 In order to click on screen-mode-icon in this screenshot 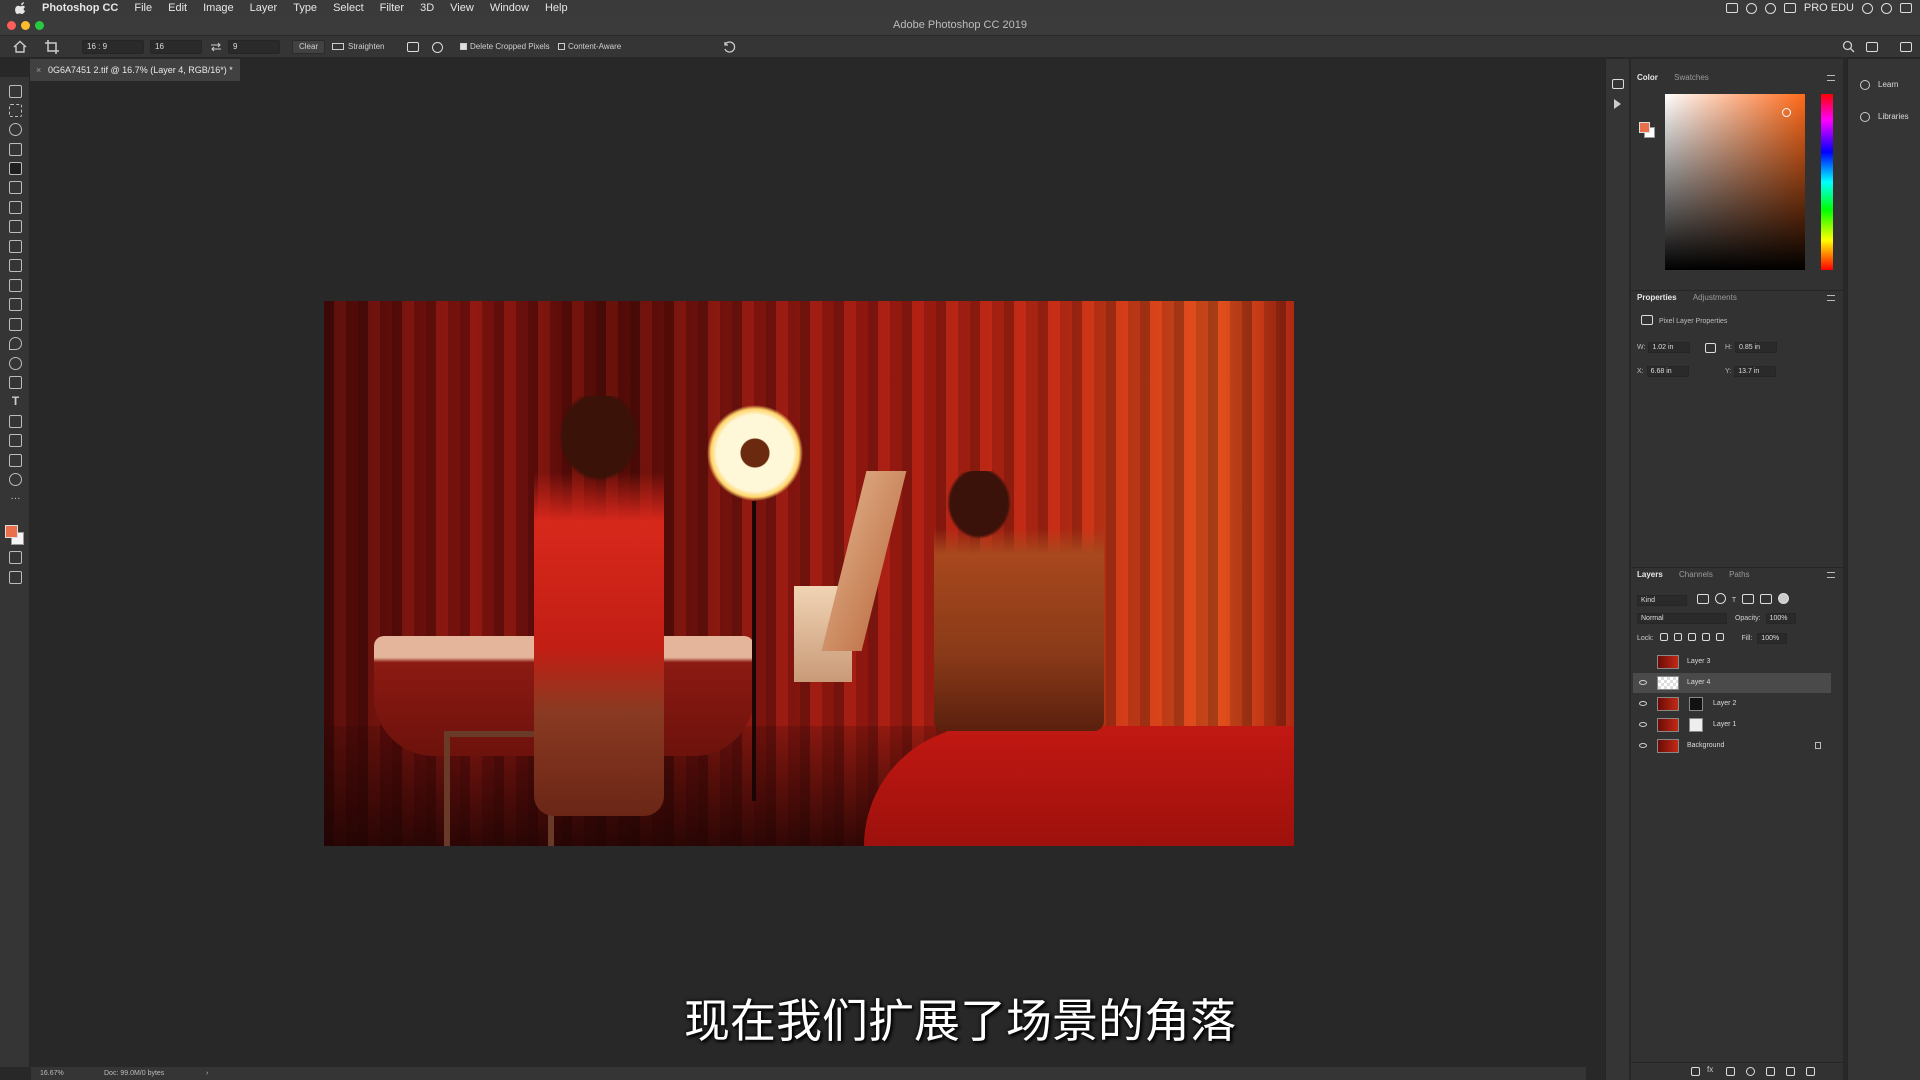, I will do `click(15, 577)`.